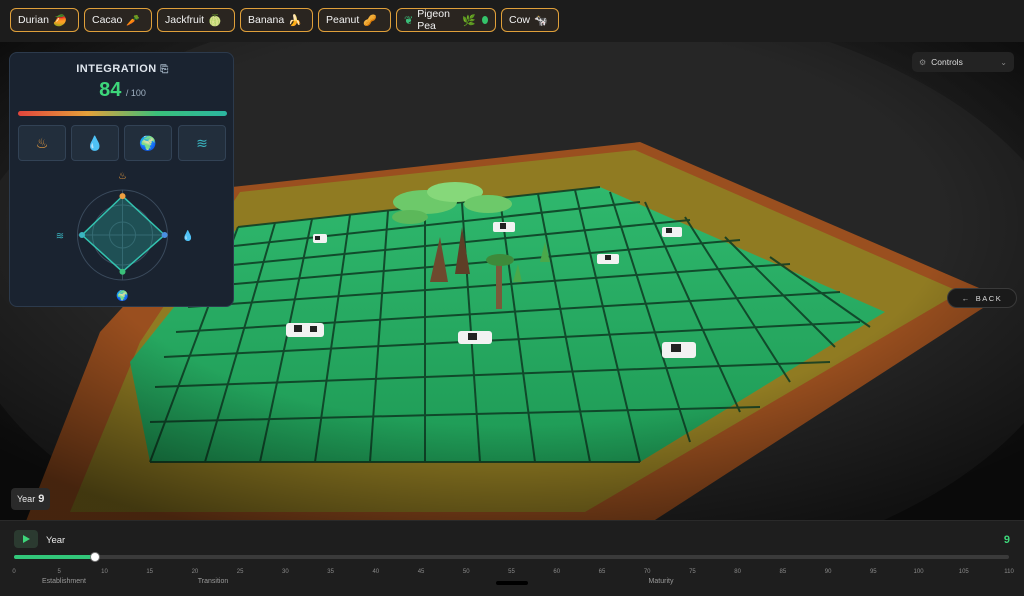  Describe the element at coordinates (164, 69) in the screenshot. I see `scroll-icon: ⎘` at that location.